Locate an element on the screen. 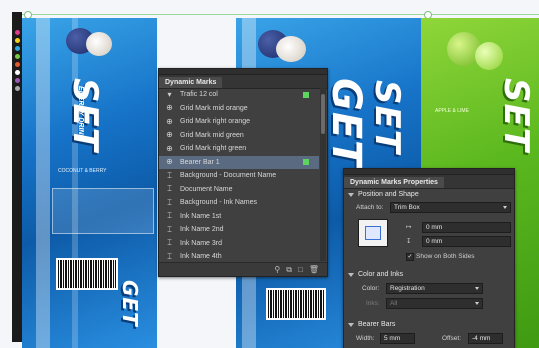 The height and width of the screenshot is (348, 539). offset-label: Offset: is located at coordinates (452, 338).